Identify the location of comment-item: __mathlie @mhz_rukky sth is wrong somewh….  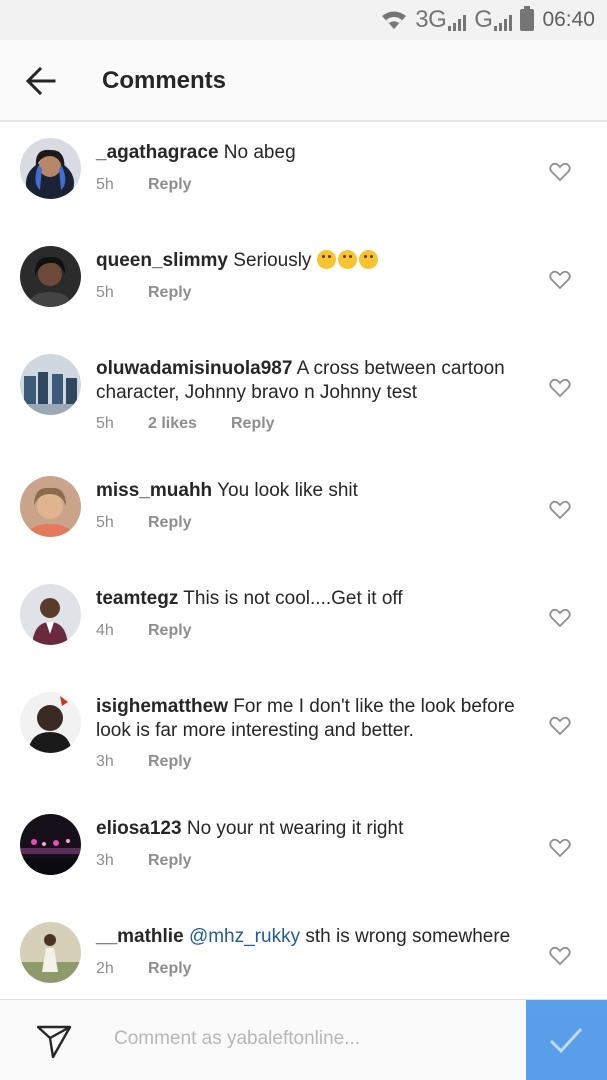
(303, 958).